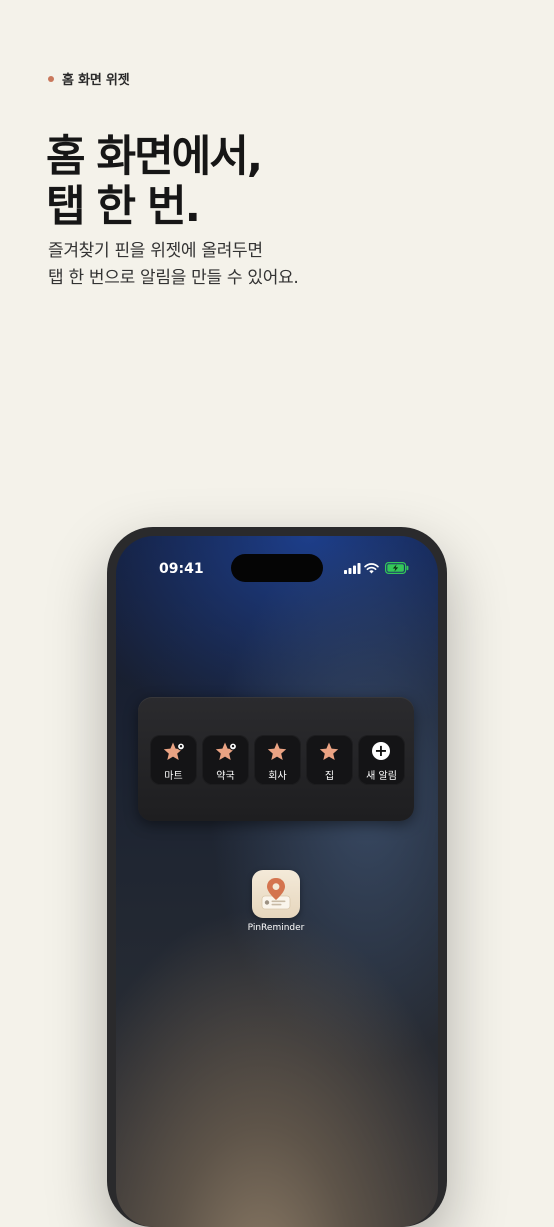 The width and height of the screenshot is (554, 1227). Describe the element at coordinates (352, 568) in the screenshot. I see `cellular-signal-icon` at that location.